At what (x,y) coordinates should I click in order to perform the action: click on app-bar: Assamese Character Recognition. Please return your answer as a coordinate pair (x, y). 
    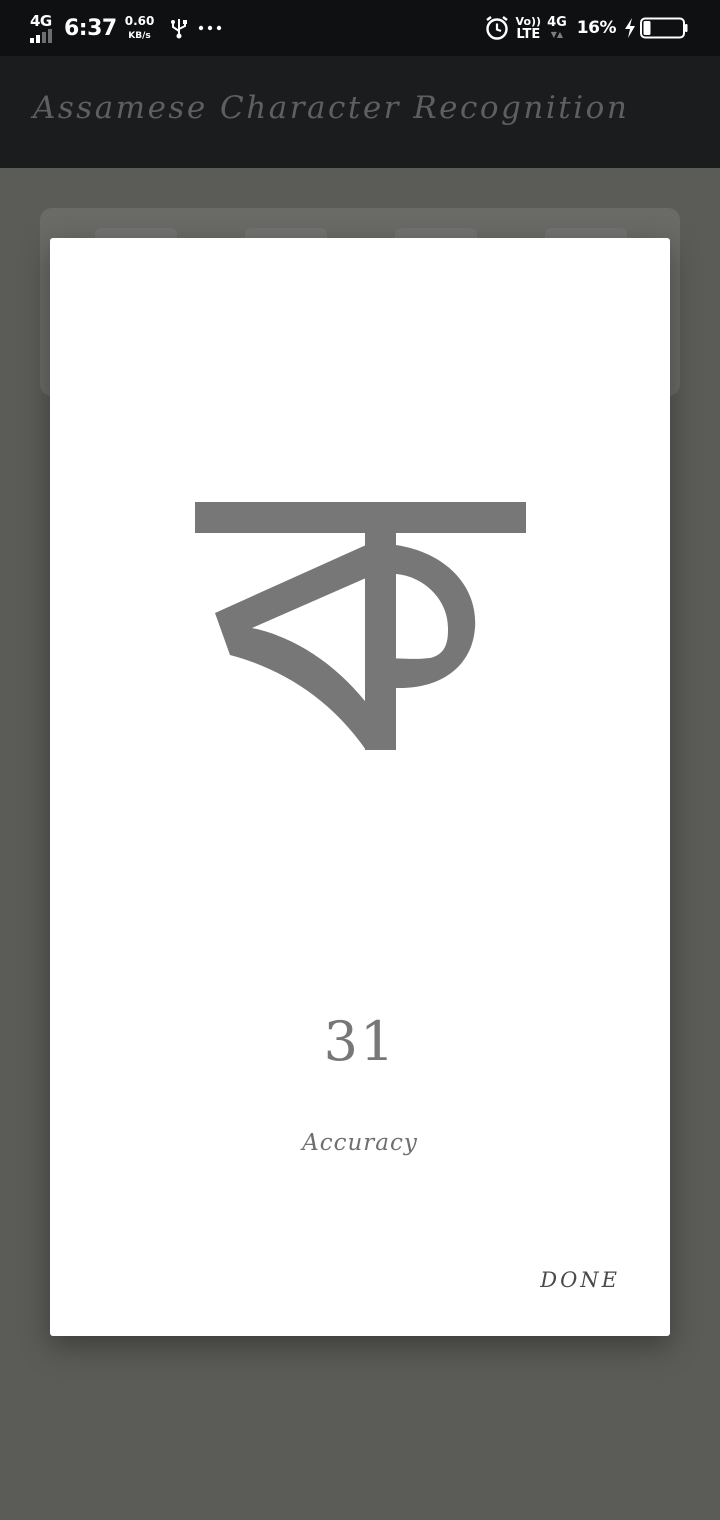
    Looking at the image, I should click on (360, 112).